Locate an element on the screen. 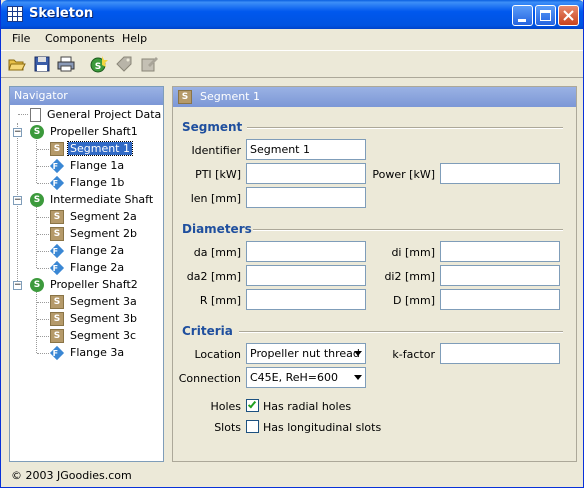 The image size is (584, 488). tree-item-flange-3a: F Flange 3a is located at coordinates (87, 352).